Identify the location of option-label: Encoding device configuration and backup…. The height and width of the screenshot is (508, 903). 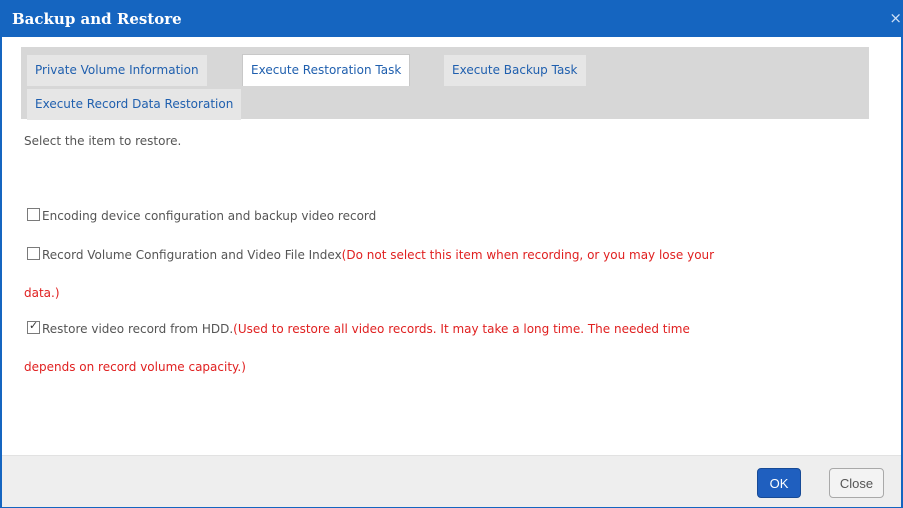
(209, 216).